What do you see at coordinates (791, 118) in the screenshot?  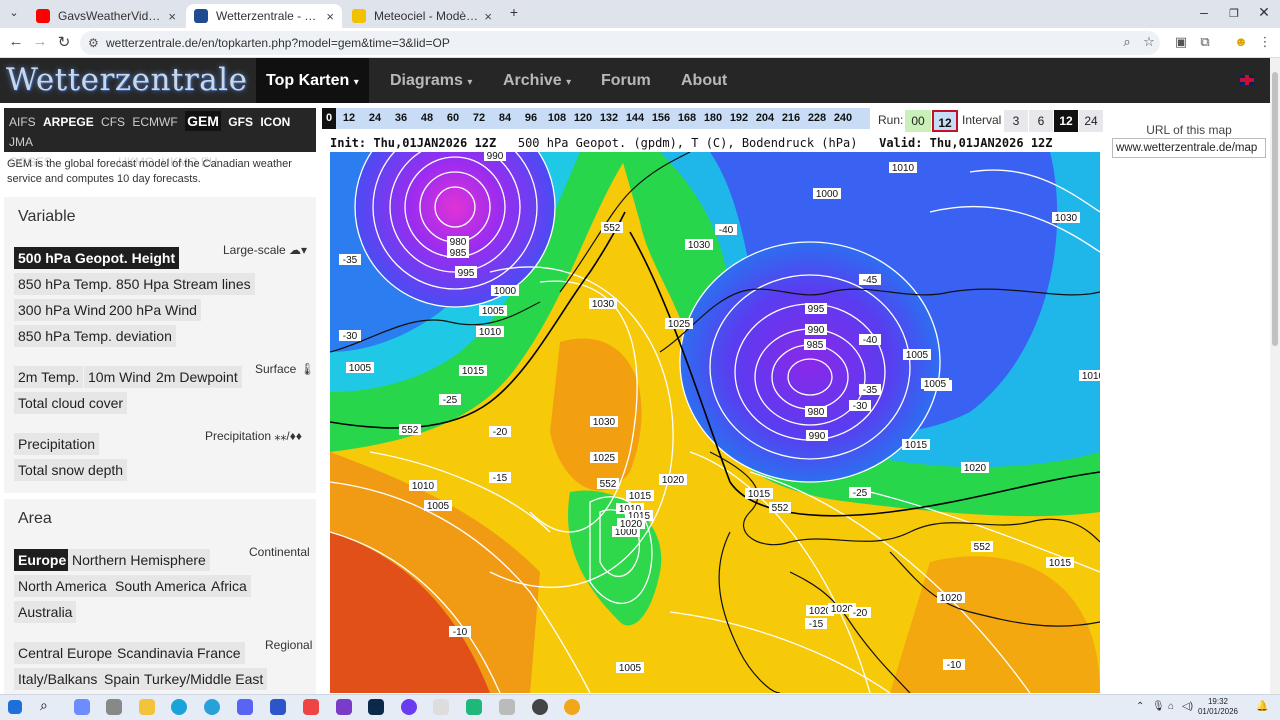 I see `timestep-216: 216` at bounding box center [791, 118].